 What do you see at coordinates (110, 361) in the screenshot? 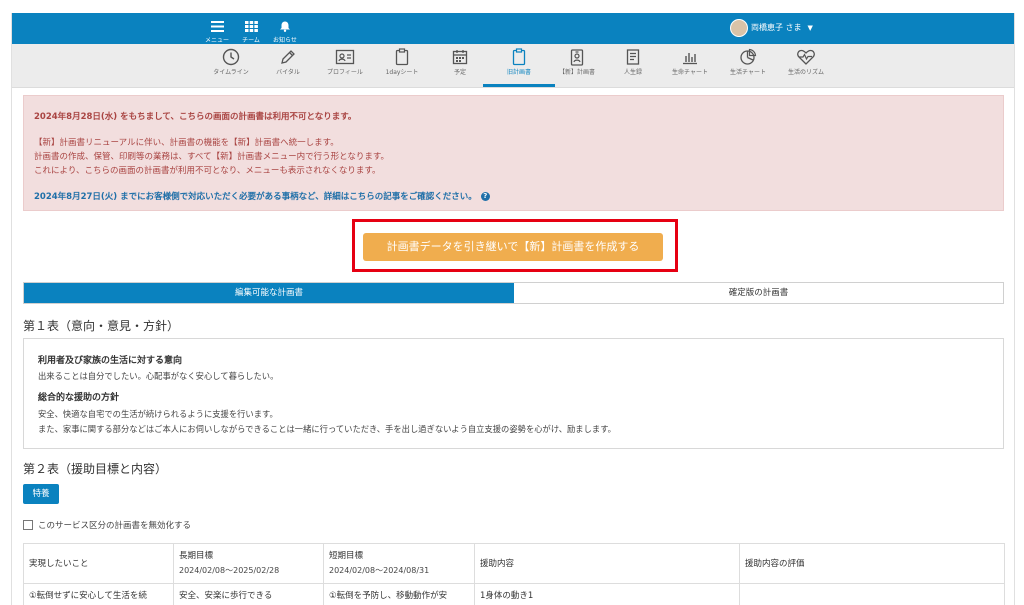
I see `intent-title: 利用者及び家族の生活に対する意向` at bounding box center [110, 361].